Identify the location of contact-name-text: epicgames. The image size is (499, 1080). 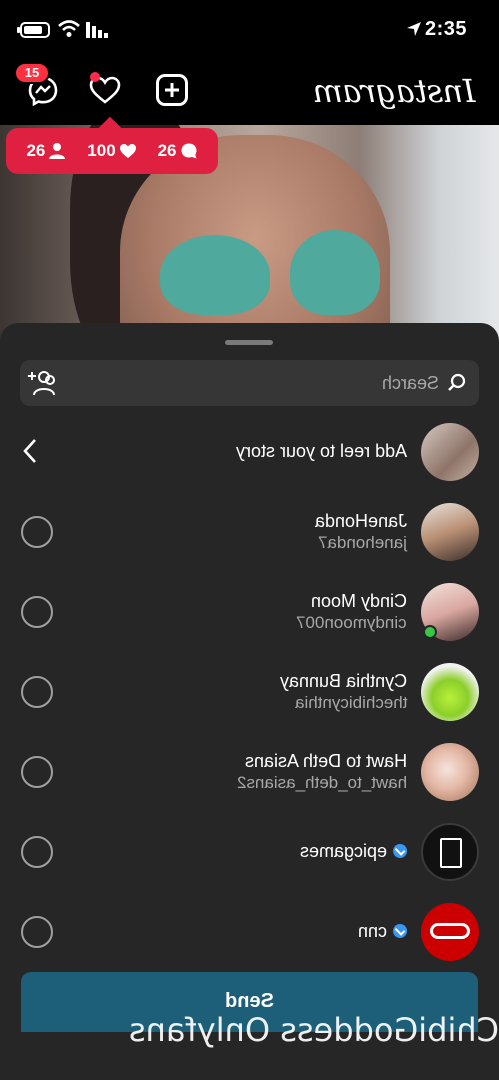
(343, 851).